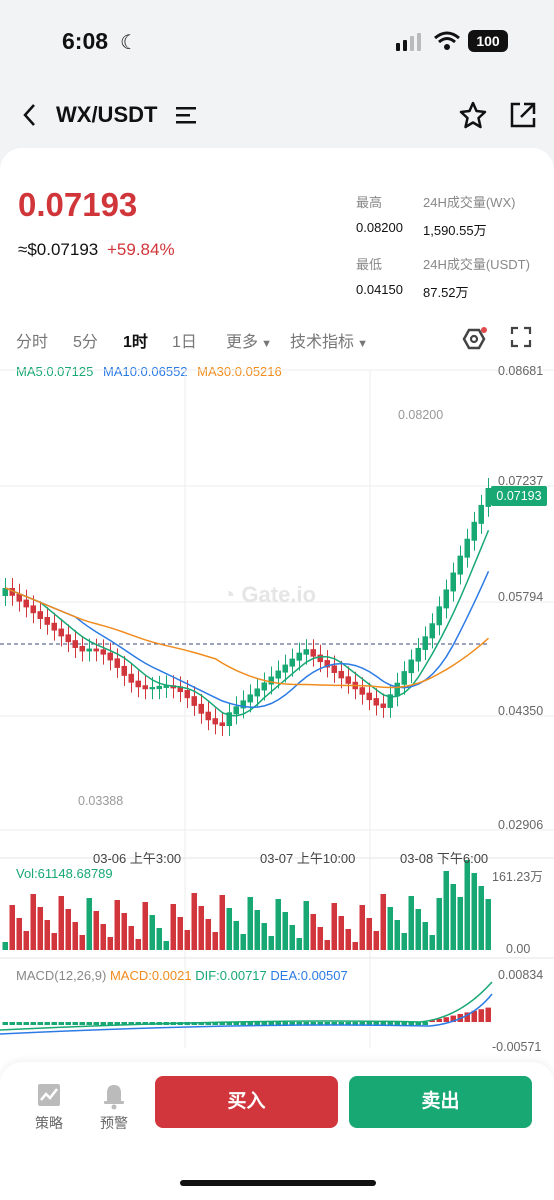 The image size is (554, 1200). Describe the element at coordinates (440, 1102) in the screenshot. I see `sell-button: 卖出` at that location.